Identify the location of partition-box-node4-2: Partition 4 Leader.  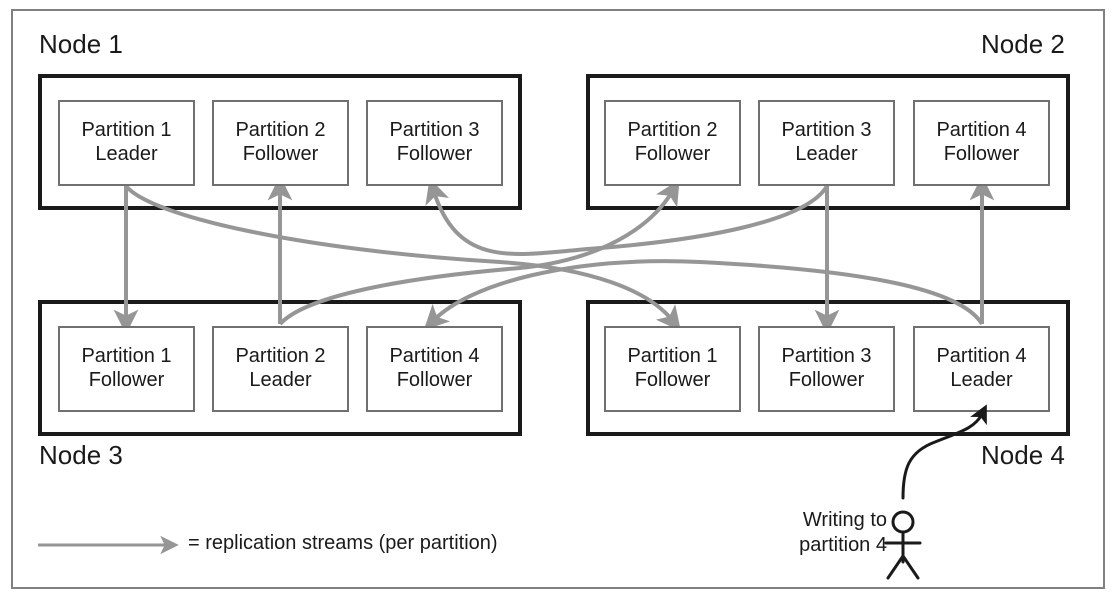
(981, 369).